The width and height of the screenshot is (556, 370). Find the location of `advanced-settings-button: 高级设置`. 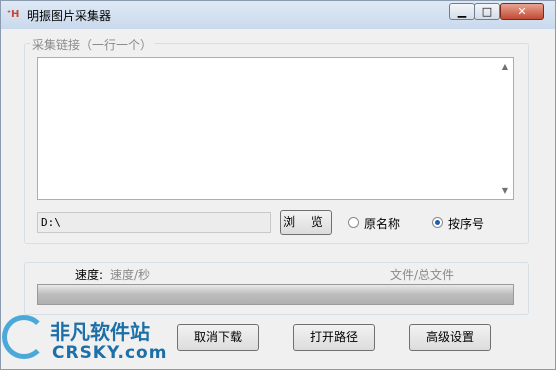

advanced-settings-button: 高级设置 is located at coordinates (450, 337).